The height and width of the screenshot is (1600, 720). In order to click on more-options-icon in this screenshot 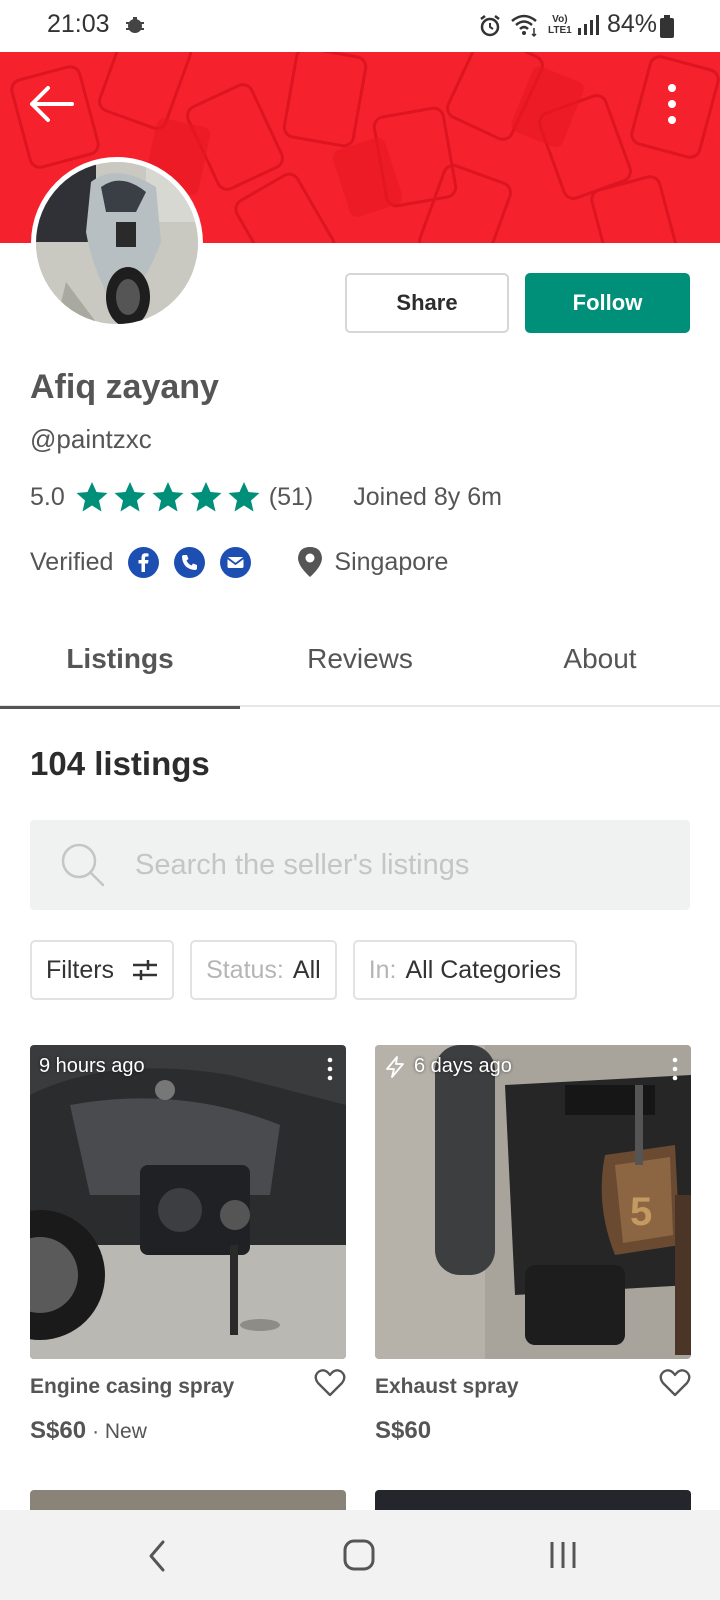, I will do `click(672, 104)`.